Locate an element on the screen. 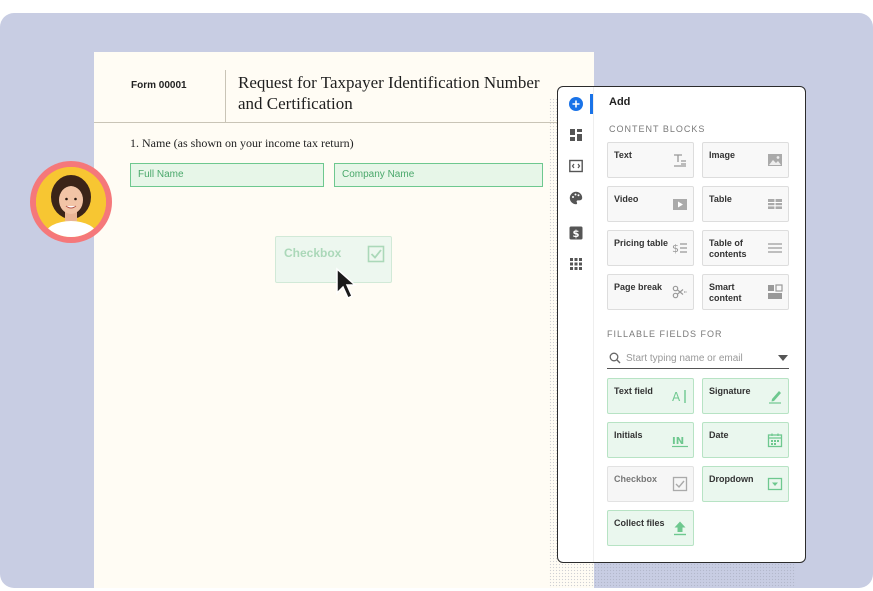 The height and width of the screenshot is (591, 873). header-rule is located at coordinates (344, 122).